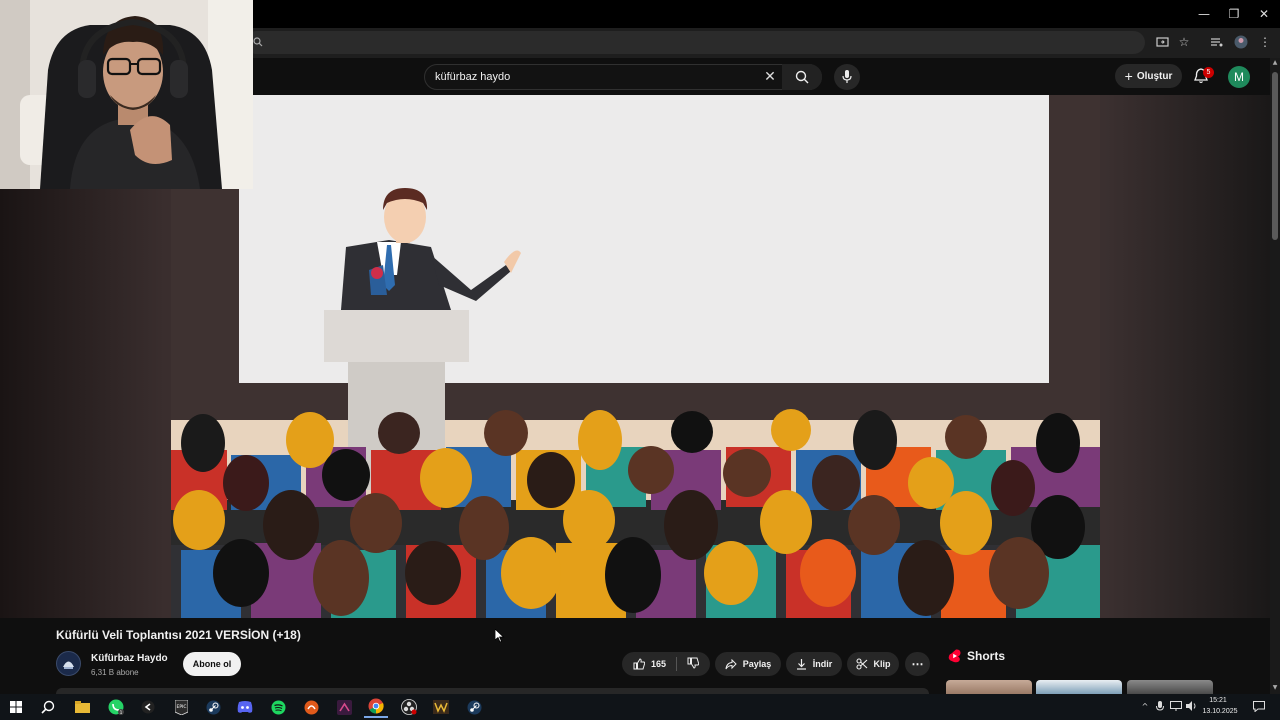 The width and height of the screenshot is (1280, 720). I want to click on plus-icon: +, so click(1128, 76).